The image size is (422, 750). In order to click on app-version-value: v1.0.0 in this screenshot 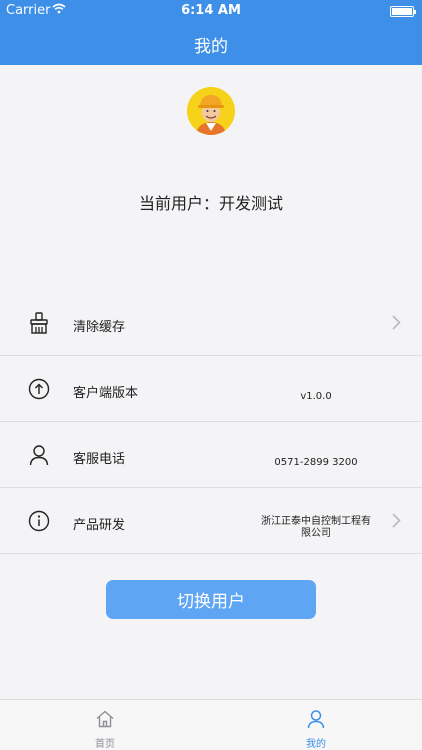, I will do `click(316, 396)`.